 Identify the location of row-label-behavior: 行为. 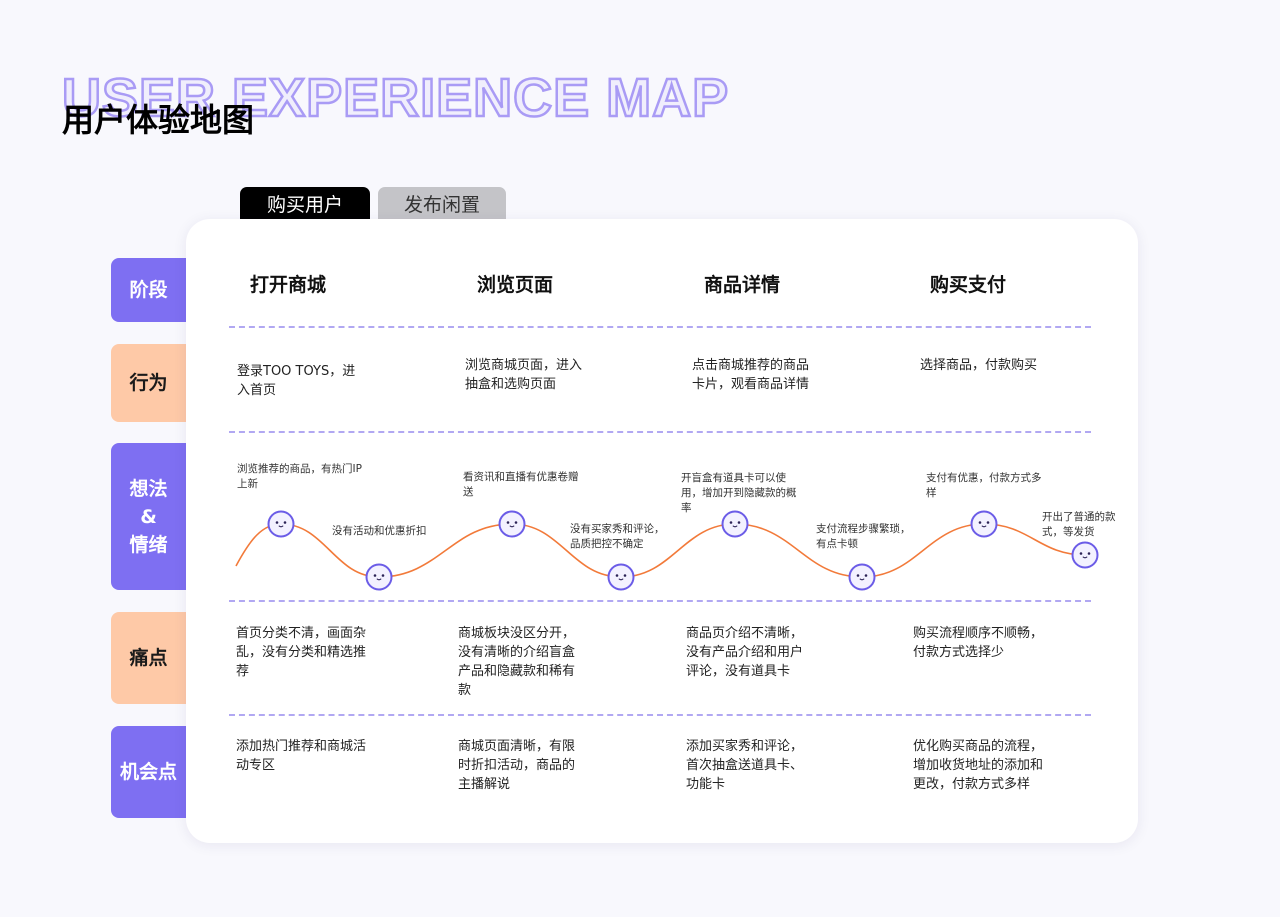
(148, 383).